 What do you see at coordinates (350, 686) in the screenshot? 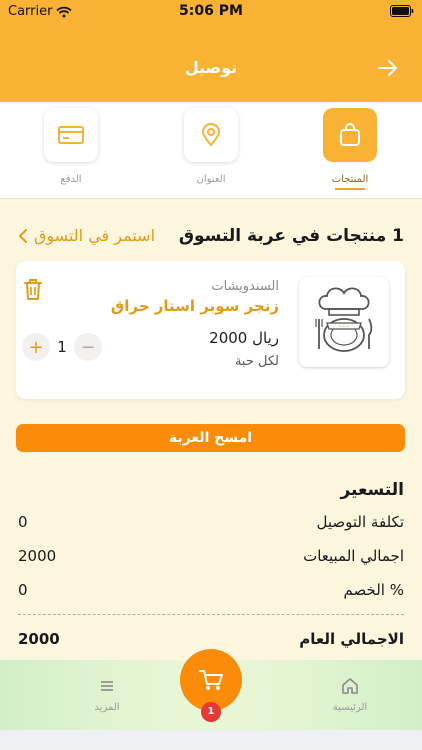
I see `home-icon` at bounding box center [350, 686].